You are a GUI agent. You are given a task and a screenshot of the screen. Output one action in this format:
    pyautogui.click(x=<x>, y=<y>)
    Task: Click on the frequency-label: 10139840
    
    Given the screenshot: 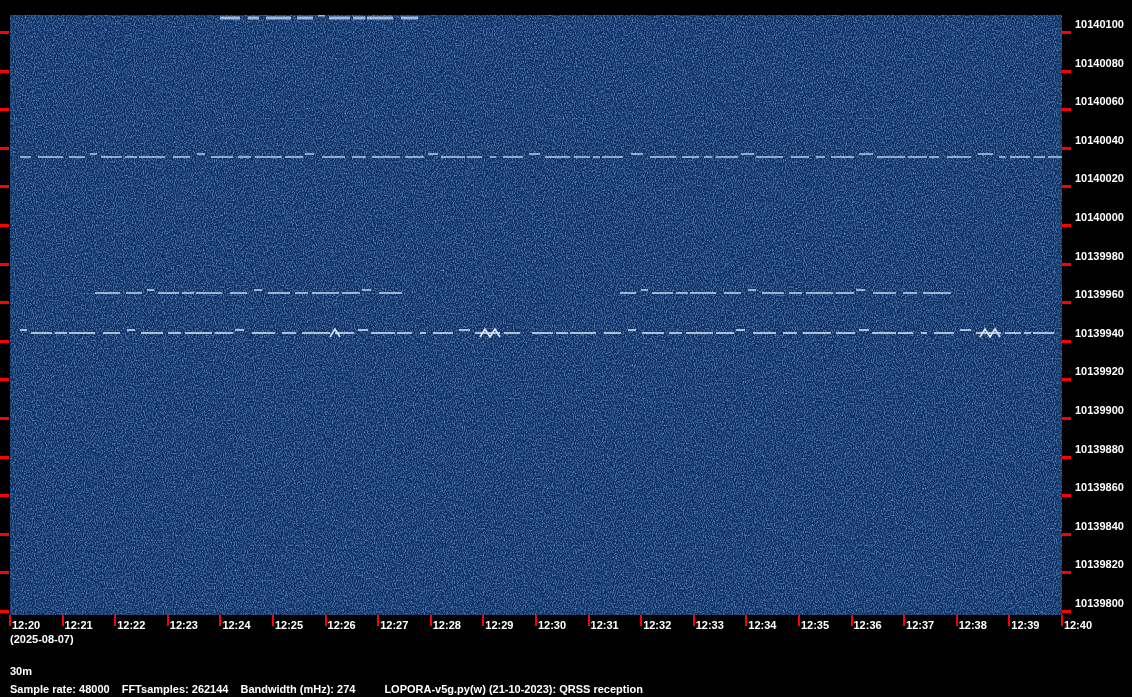 What is the action you would take?
    pyautogui.click(x=1099, y=526)
    